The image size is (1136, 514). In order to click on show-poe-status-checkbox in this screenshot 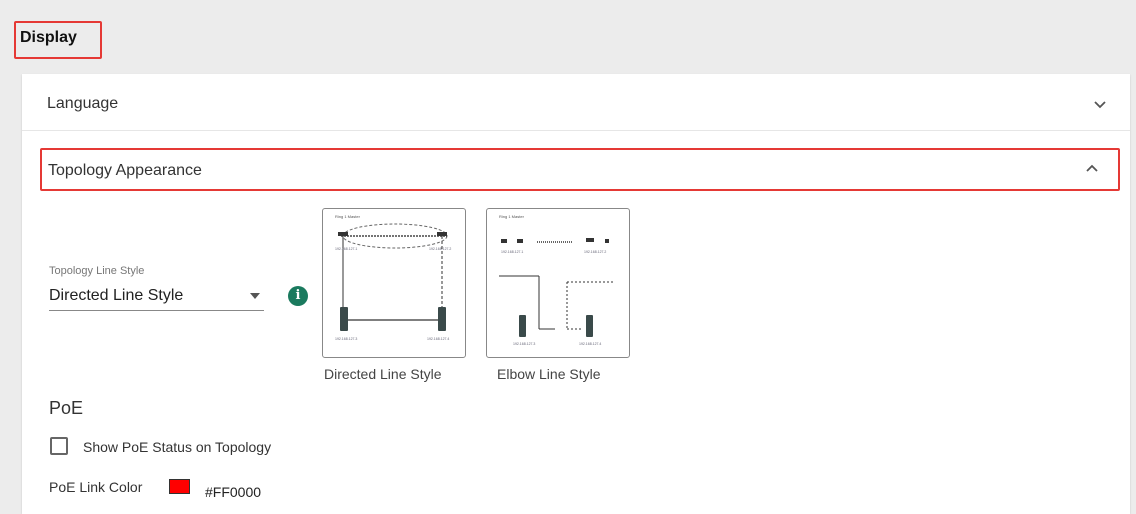, I will do `click(59, 446)`.